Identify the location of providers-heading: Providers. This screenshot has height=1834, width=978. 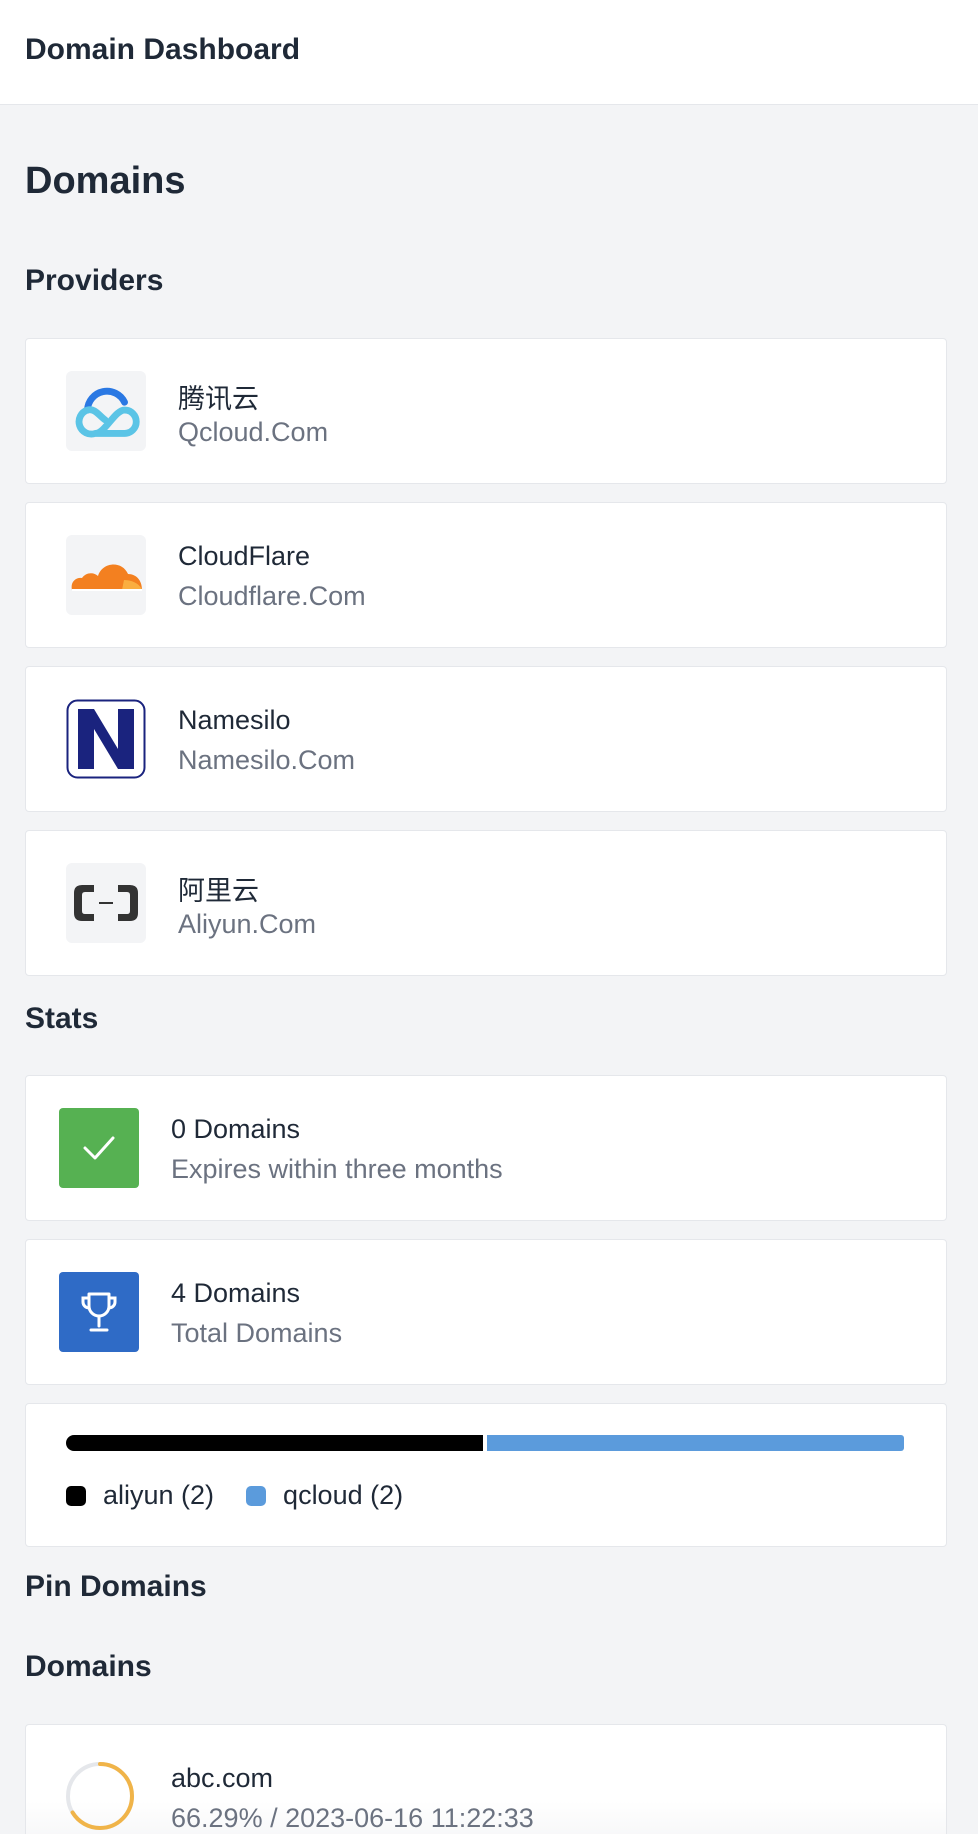
(94, 280).